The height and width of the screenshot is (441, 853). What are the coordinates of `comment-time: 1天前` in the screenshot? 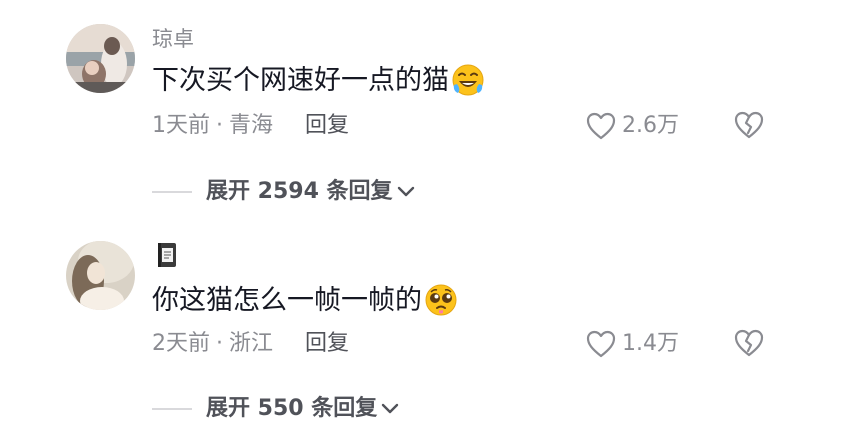 It's located at (181, 125).